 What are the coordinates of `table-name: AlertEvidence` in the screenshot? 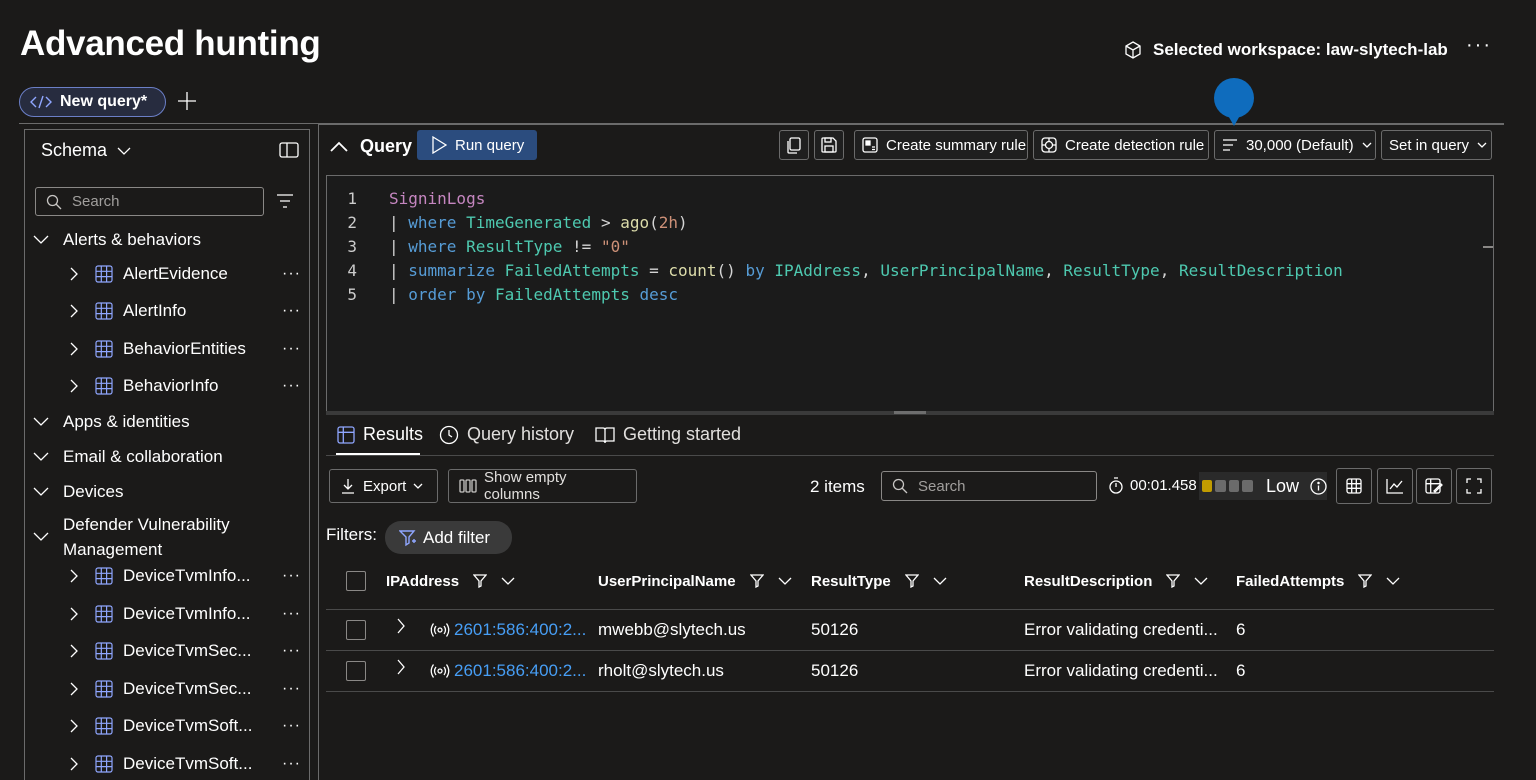 It's located at (175, 273).